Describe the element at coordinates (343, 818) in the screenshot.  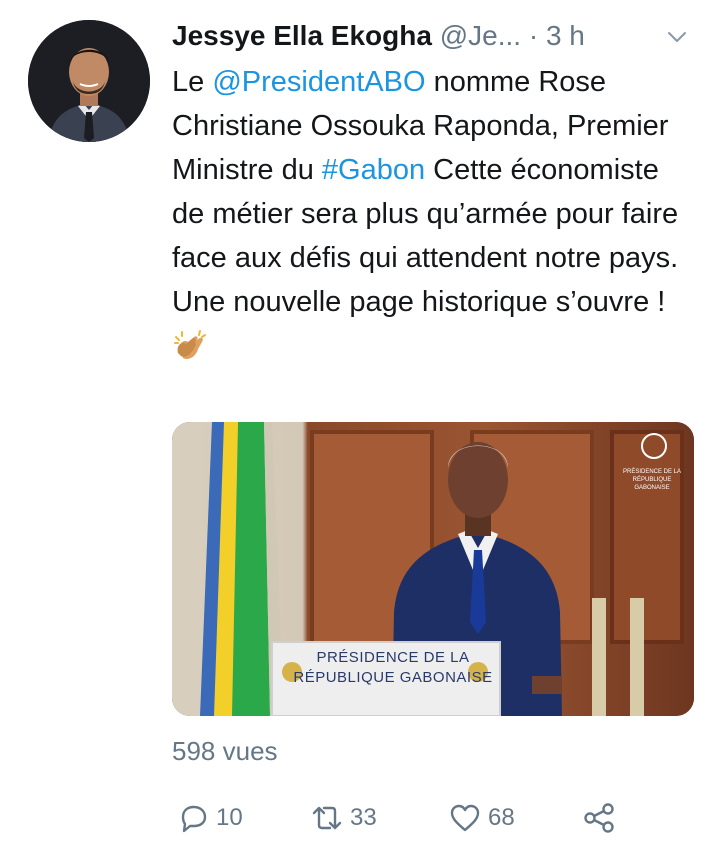
I see `retweet-button: 33` at that location.